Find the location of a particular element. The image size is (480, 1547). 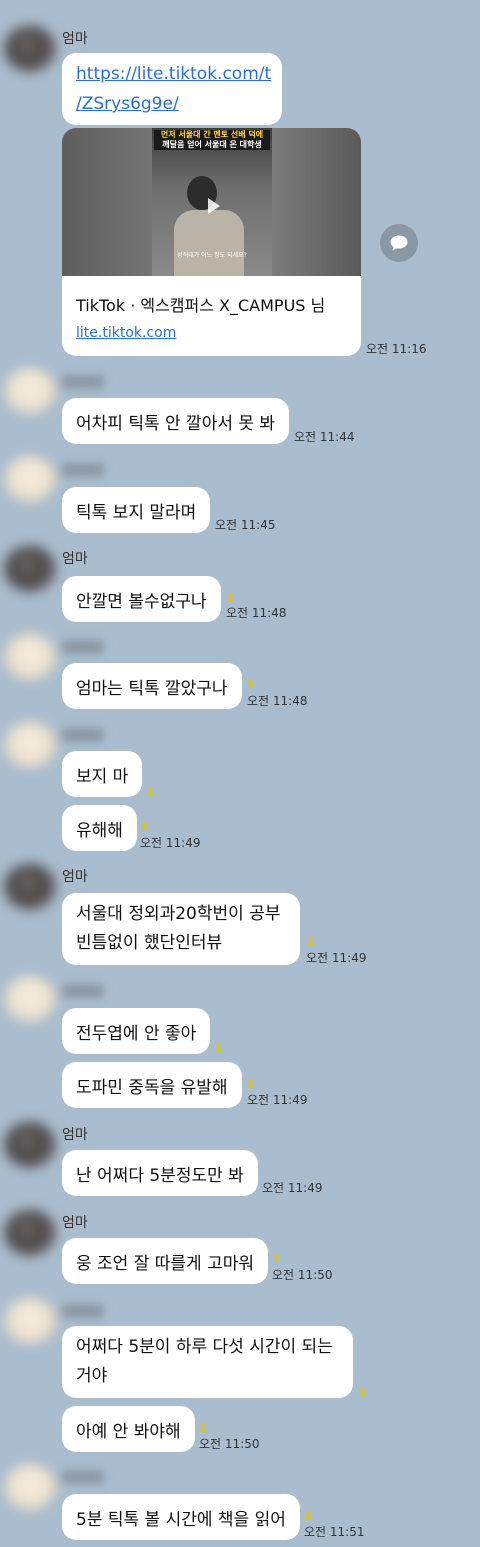

message-time: 오전 11:51 is located at coordinates (334, 1532).